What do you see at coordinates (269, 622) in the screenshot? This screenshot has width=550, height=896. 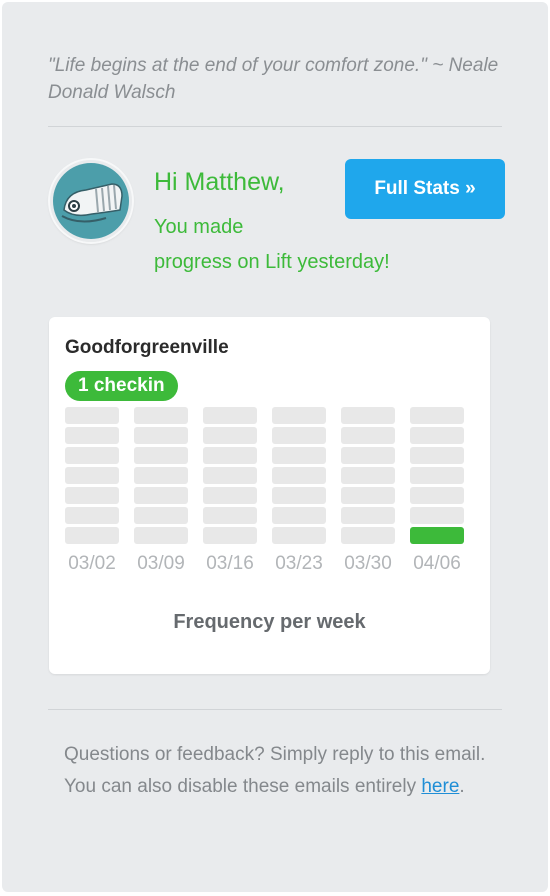 I see `chart-axis-label: Frequency per week` at bounding box center [269, 622].